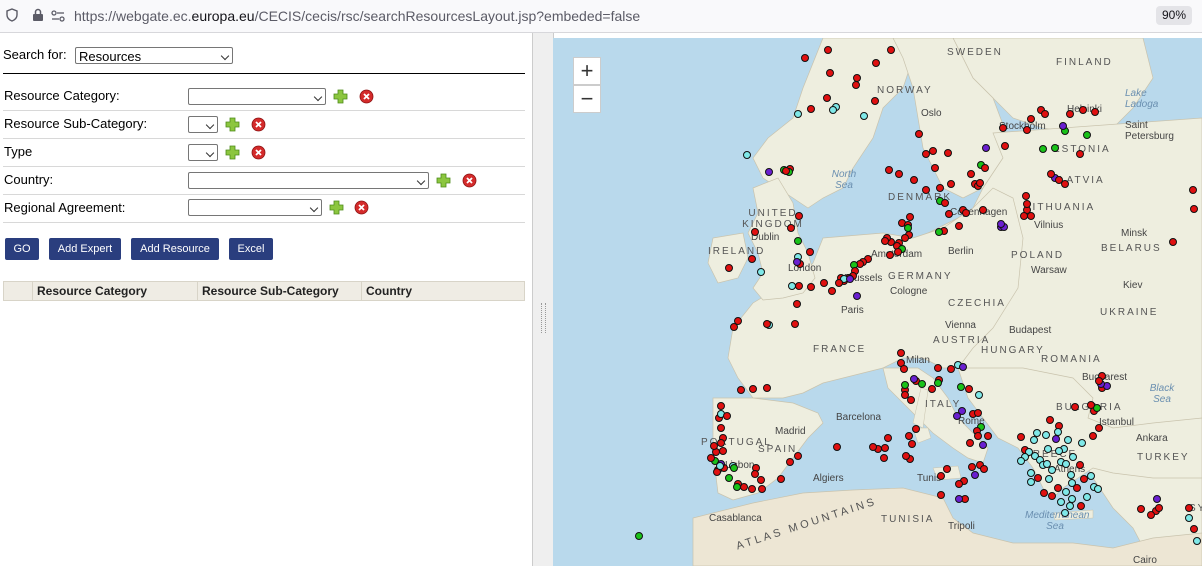  What do you see at coordinates (442, 291) in the screenshot?
I see `column-header-country: Country` at bounding box center [442, 291].